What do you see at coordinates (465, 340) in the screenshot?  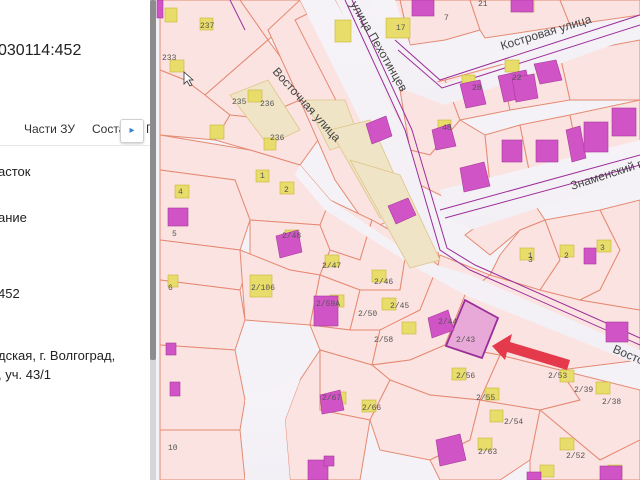 I see `lot-label-highlighted: 2/43` at bounding box center [465, 340].